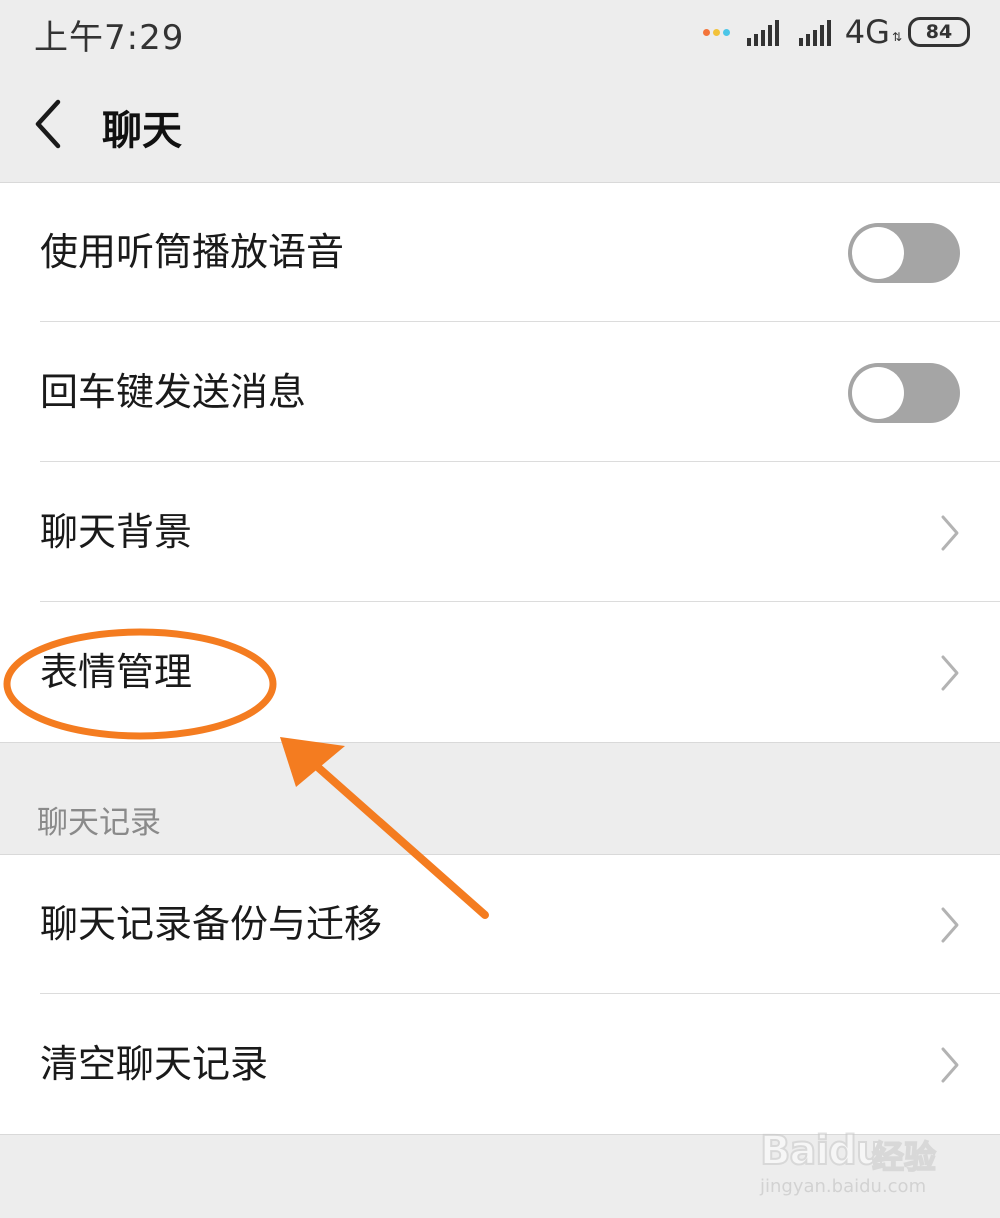 Image resolution: width=1000 pixels, height=1218 pixels. What do you see at coordinates (116, 672) in the screenshot?
I see `setting-label: 表情管理` at bounding box center [116, 672].